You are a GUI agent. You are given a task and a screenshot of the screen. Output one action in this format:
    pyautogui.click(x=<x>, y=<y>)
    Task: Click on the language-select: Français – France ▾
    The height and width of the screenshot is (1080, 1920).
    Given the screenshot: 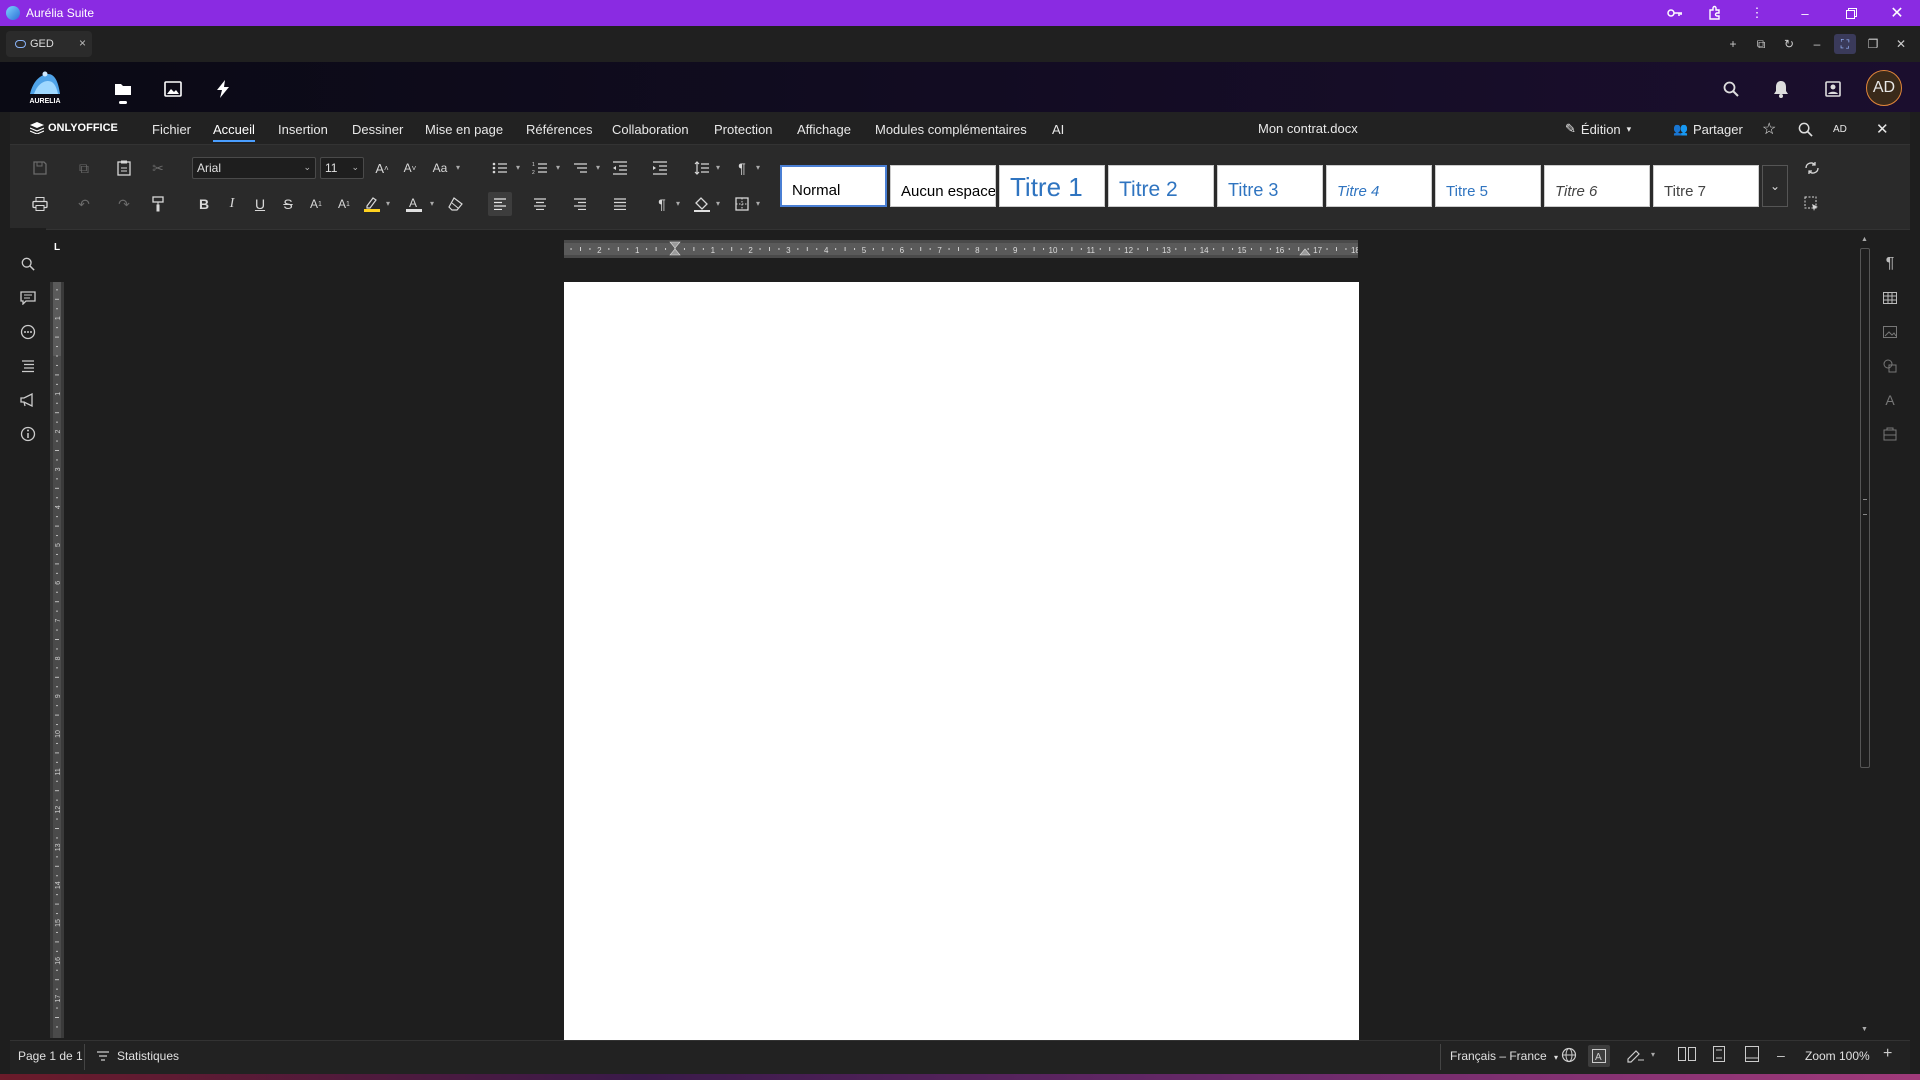 What is the action you would take?
    pyautogui.click(x=1504, y=1056)
    